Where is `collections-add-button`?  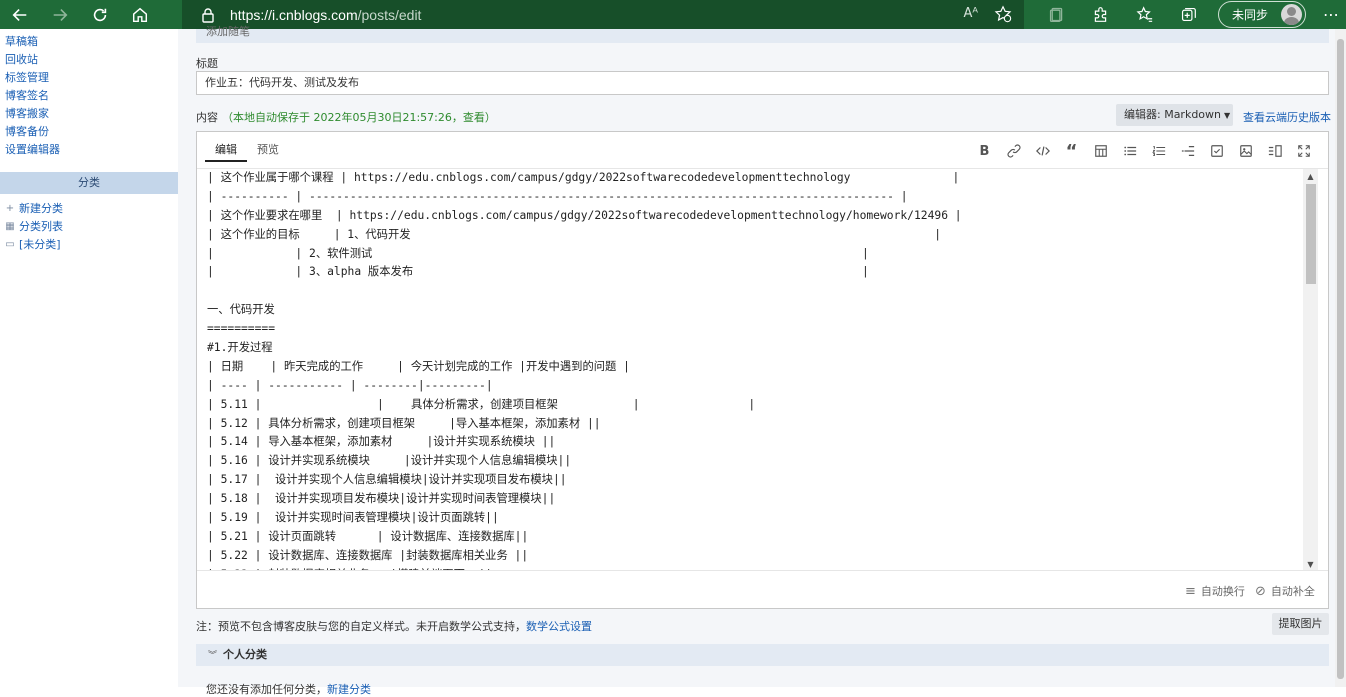
collections-add-button is located at coordinates (1188, 14).